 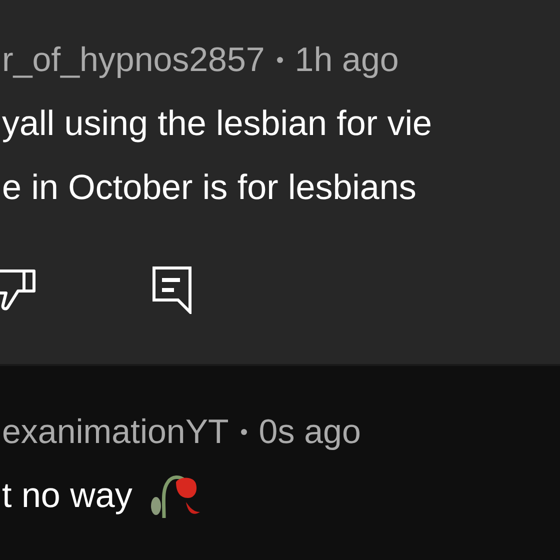 What do you see at coordinates (115, 432) in the screenshot?
I see `comment-author: exanimationYT` at bounding box center [115, 432].